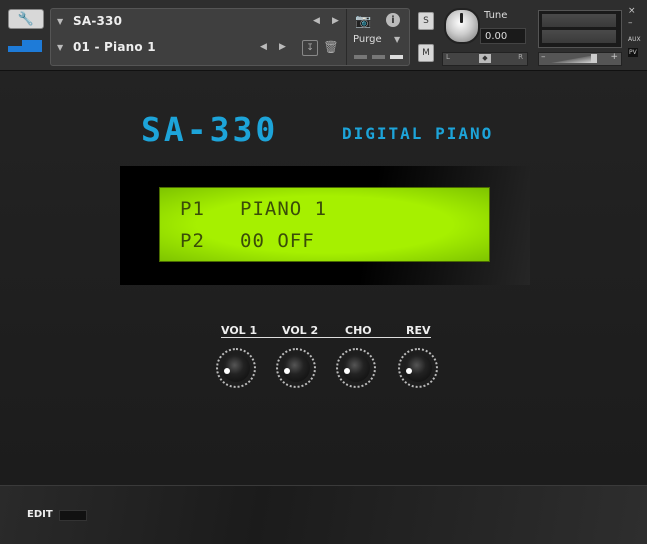 The height and width of the screenshot is (544, 647). What do you see at coordinates (98, 21) in the screenshot?
I see `instrument-name: SA-330` at bounding box center [98, 21].